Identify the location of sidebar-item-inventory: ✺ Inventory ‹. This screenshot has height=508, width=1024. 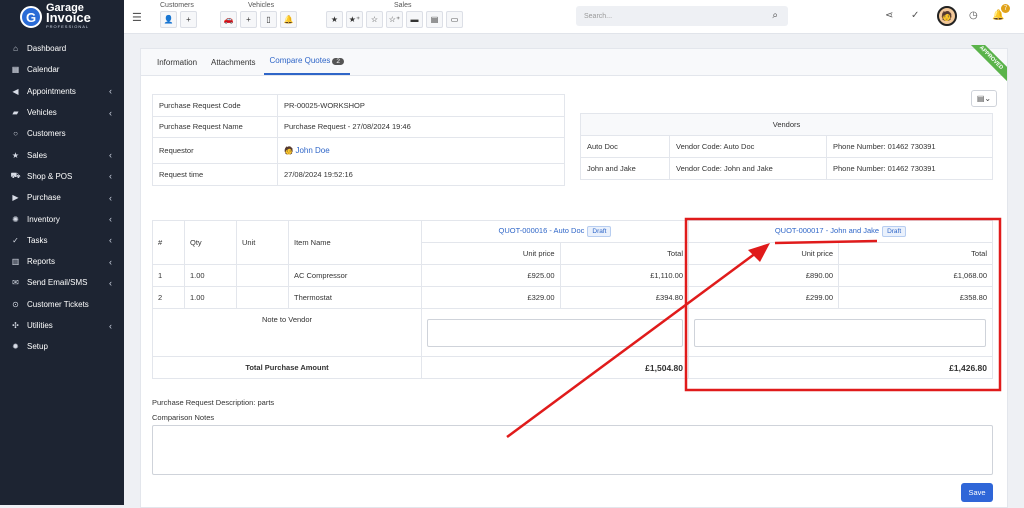
(62, 218).